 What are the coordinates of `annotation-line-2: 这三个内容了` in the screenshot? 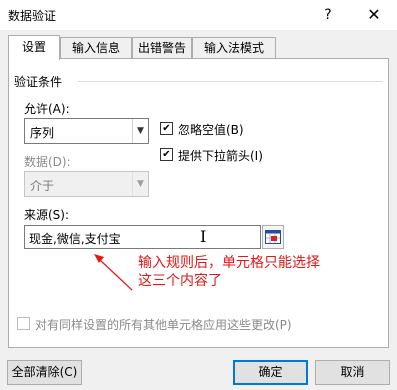 It's located at (180, 281).